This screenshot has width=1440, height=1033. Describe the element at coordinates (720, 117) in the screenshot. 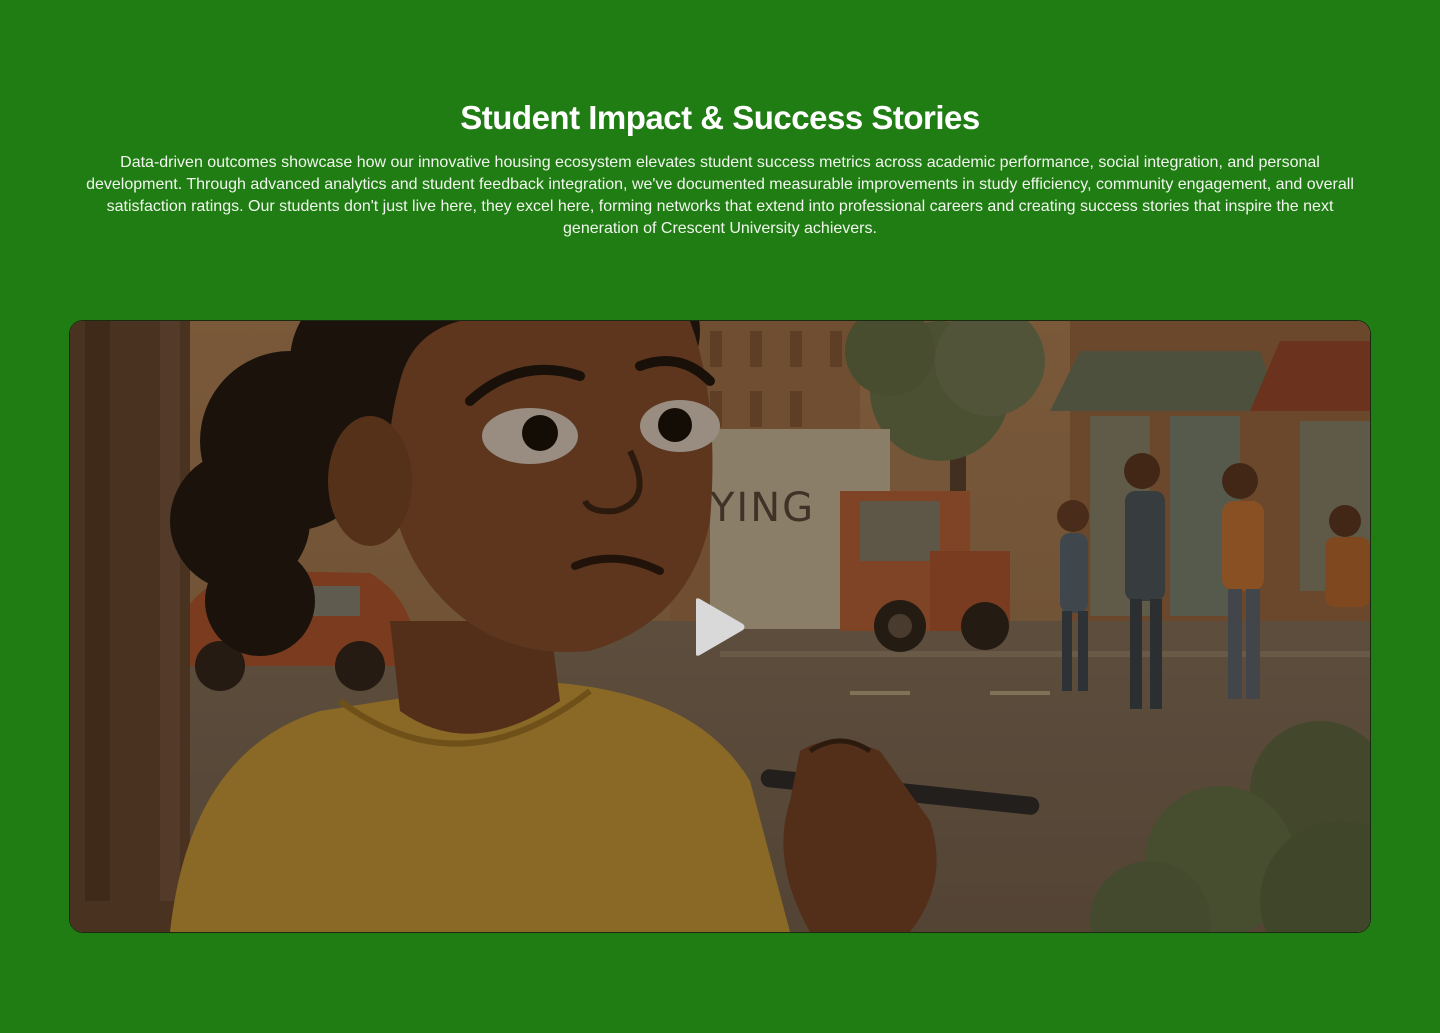

I see `section-title: Student Impact & Success Stories` at that location.